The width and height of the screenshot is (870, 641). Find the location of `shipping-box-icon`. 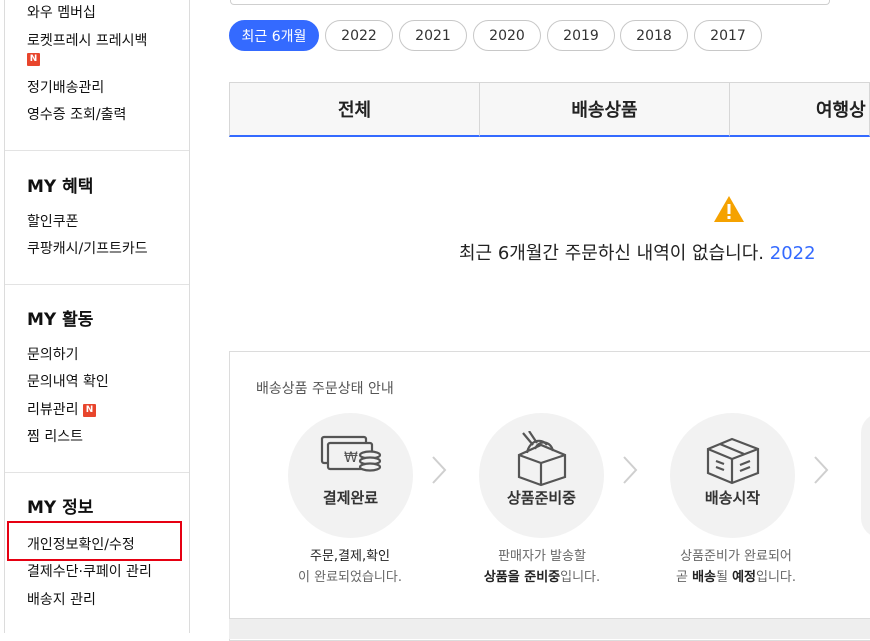

shipping-box-icon is located at coordinates (733, 461).